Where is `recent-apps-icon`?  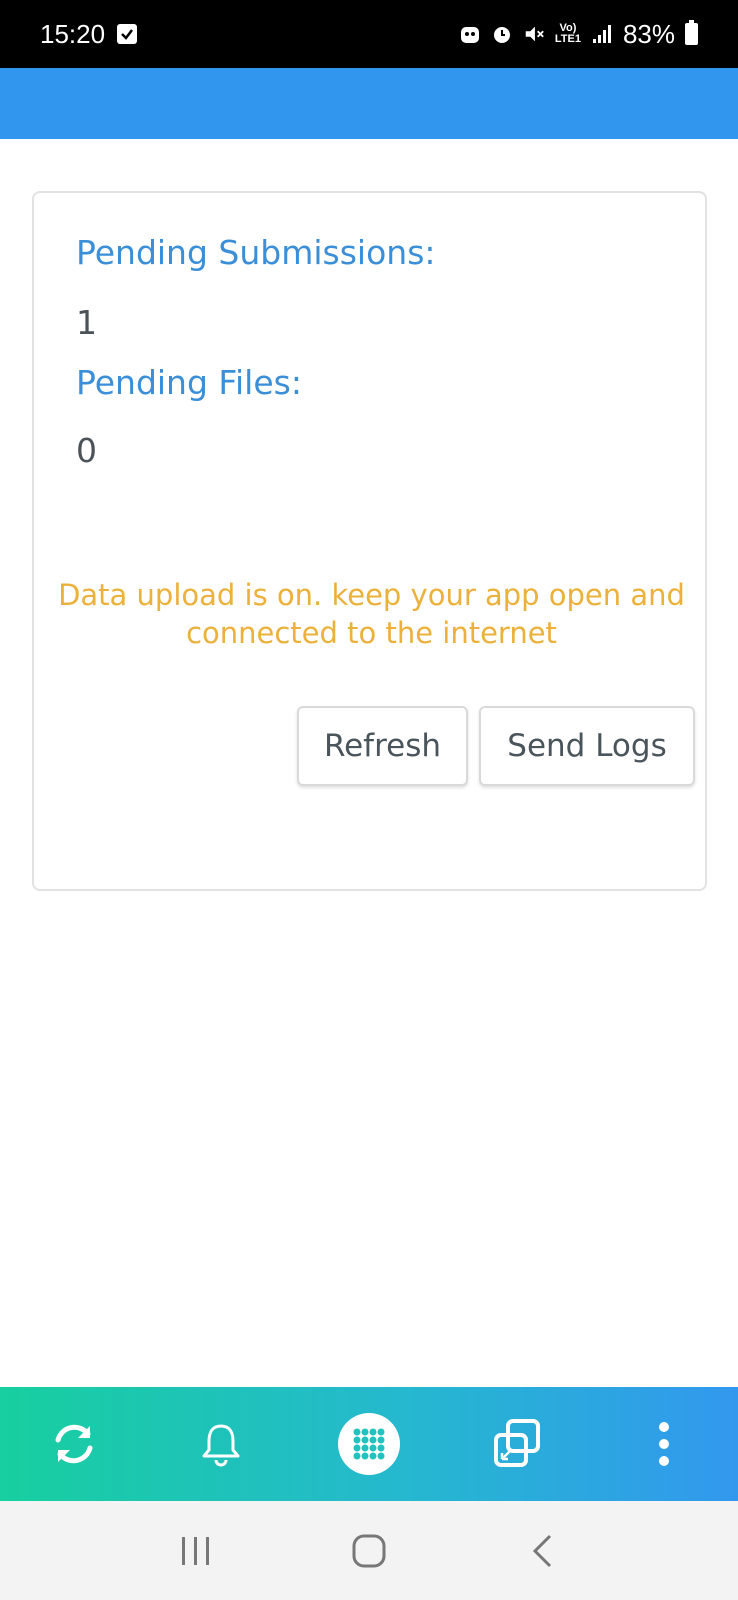 recent-apps-icon is located at coordinates (196, 1550).